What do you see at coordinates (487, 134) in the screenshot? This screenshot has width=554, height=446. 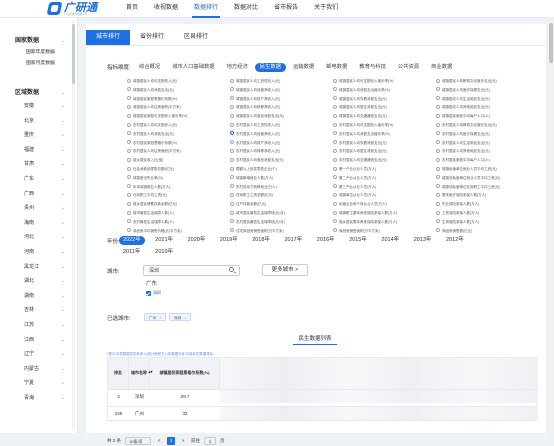 I see `indicator-option: 农村居民人均医疗保健支出(元)` at bounding box center [487, 134].